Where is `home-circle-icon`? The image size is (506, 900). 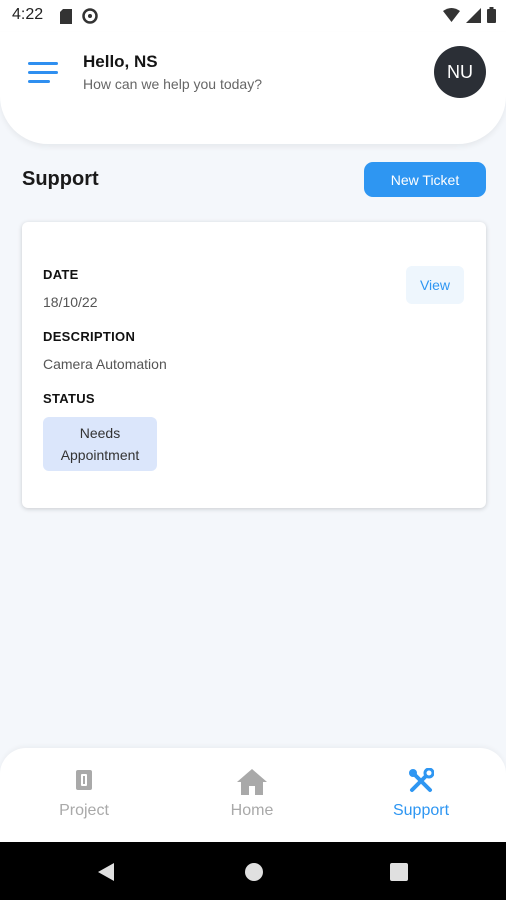 home-circle-icon is located at coordinates (254, 874).